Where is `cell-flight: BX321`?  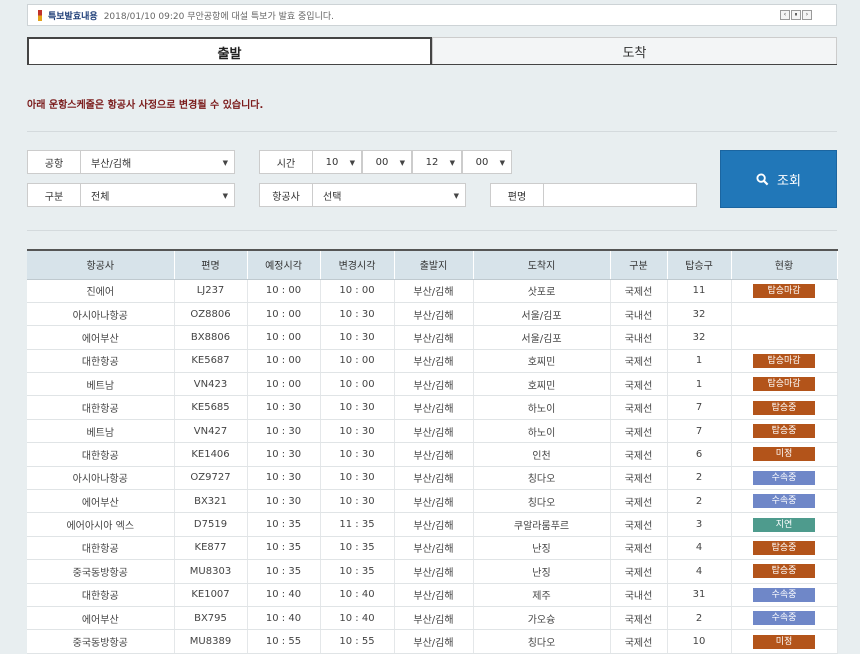 cell-flight: BX321 is located at coordinates (211, 501).